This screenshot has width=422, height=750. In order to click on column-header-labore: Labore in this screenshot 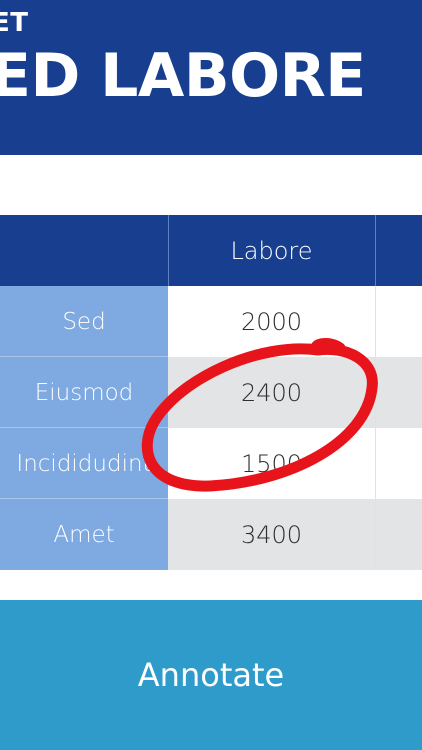, I will do `click(271, 250)`.